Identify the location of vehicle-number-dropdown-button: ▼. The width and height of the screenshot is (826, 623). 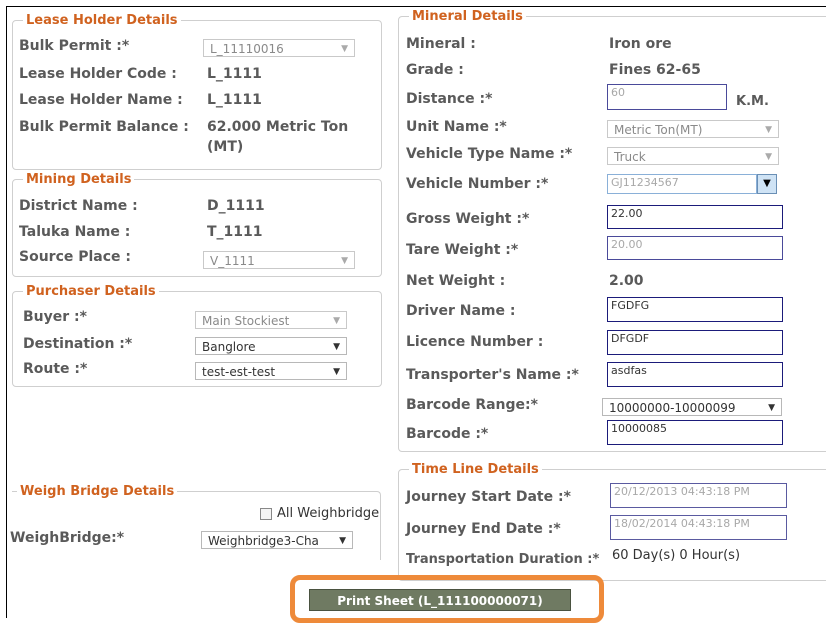
(767, 184).